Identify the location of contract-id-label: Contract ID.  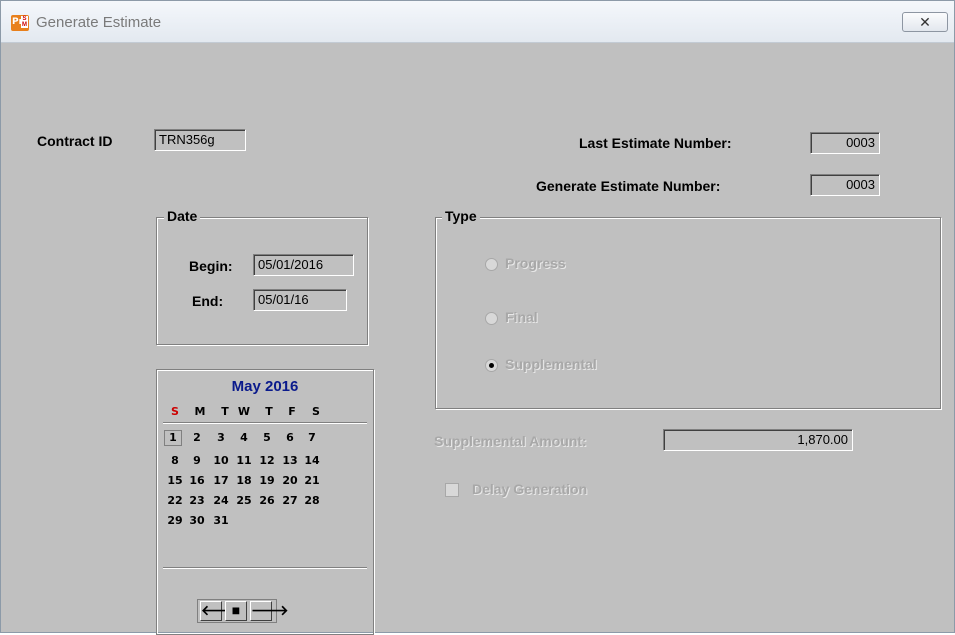
(75, 141).